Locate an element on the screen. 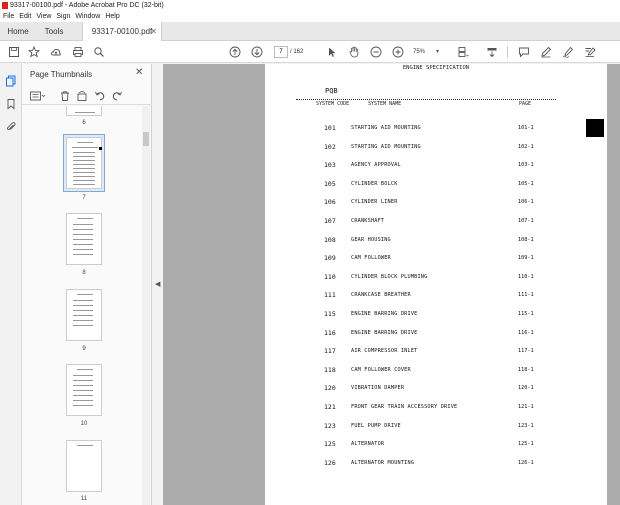  zoom-in-icon is located at coordinates (398, 52).